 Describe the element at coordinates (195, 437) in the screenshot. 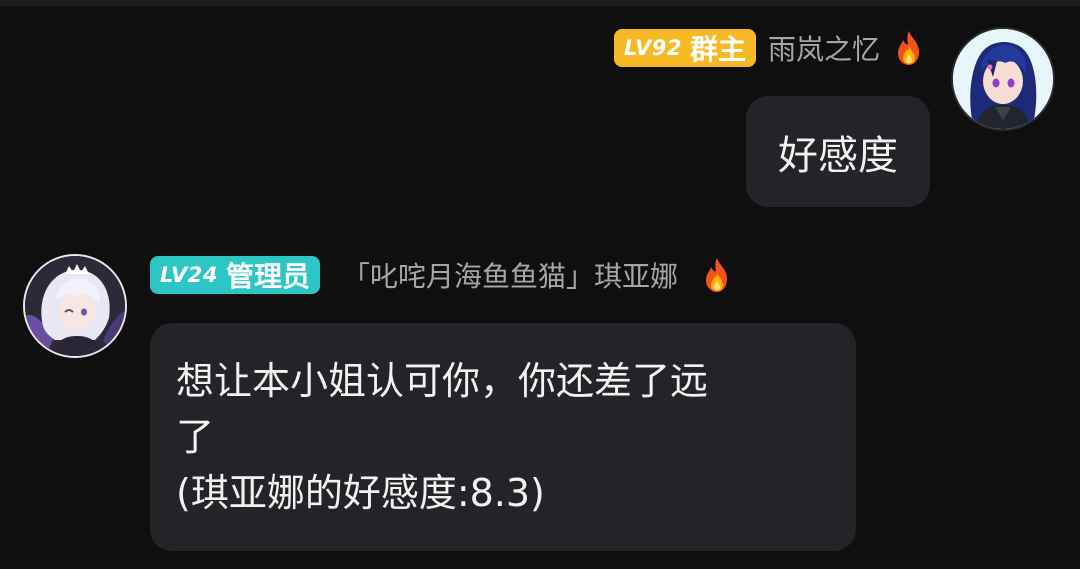

I see `message-text-line: 了` at that location.